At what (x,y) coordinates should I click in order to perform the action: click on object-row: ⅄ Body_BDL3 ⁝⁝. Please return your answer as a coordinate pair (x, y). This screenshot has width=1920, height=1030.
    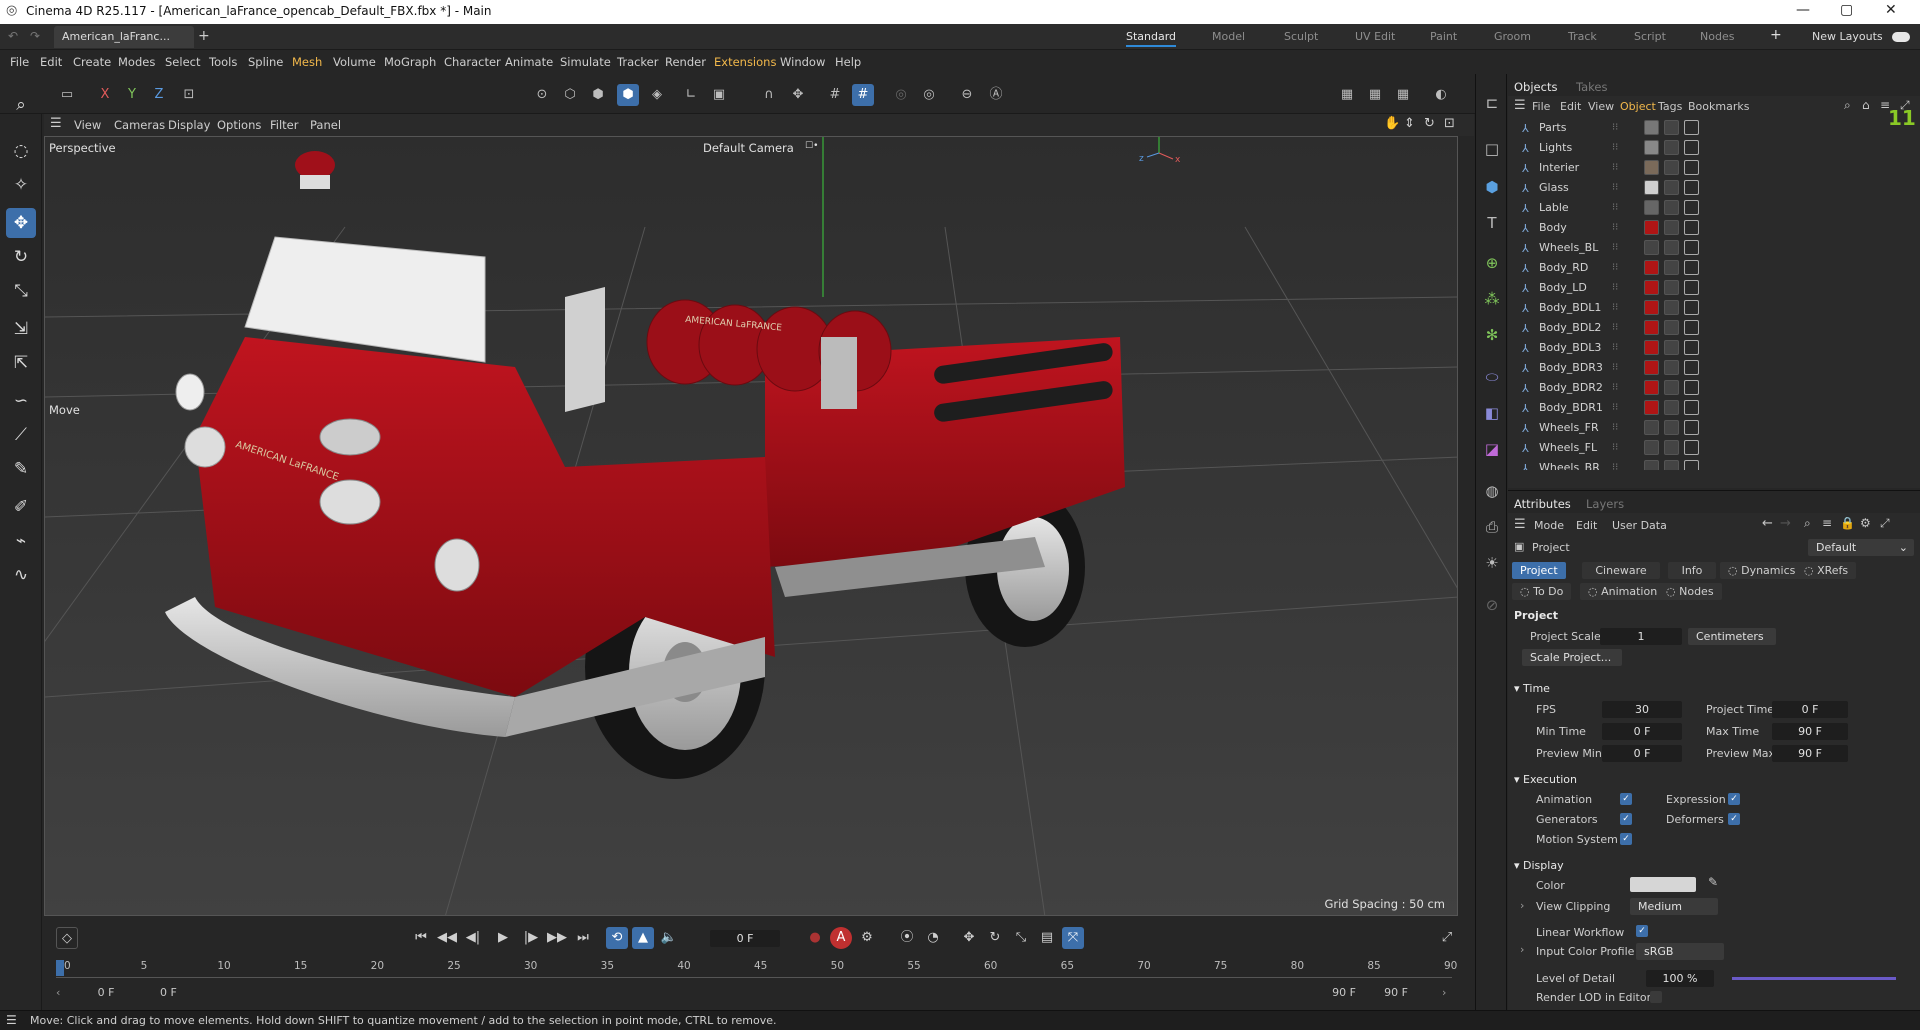
    Looking at the image, I should click on (1714, 348).